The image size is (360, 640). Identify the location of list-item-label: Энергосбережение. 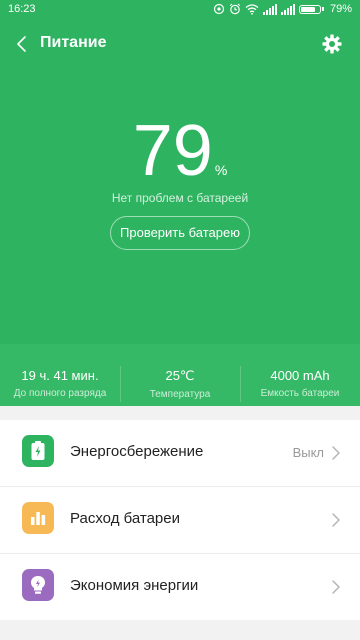
(137, 451).